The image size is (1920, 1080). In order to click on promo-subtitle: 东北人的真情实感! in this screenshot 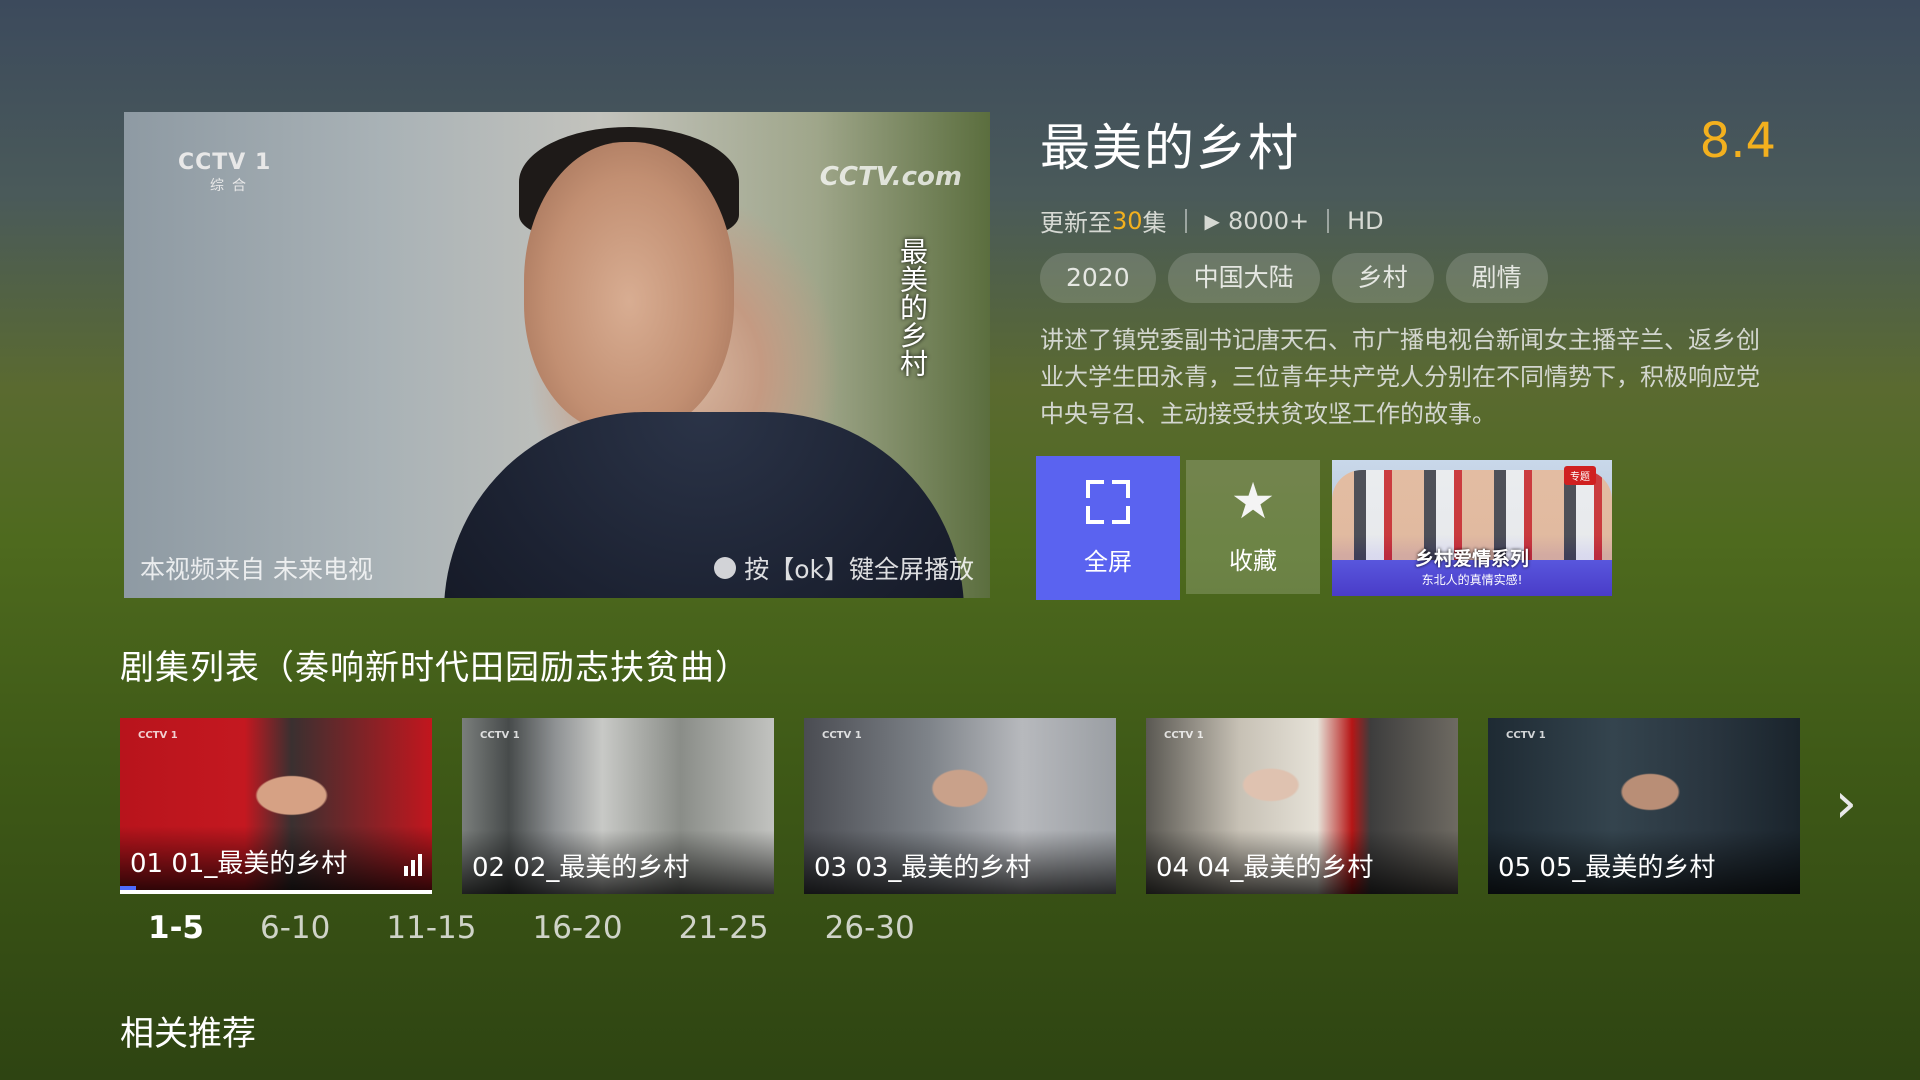, I will do `click(1472, 580)`.